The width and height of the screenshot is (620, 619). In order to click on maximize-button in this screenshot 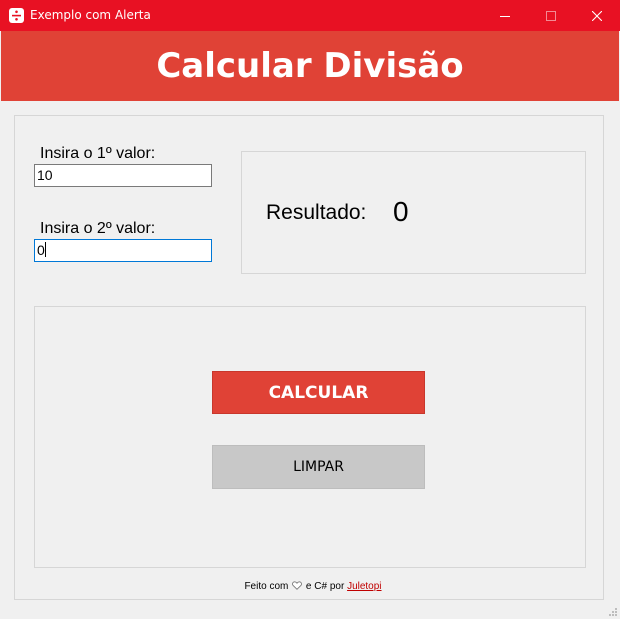, I will do `click(551, 15)`.